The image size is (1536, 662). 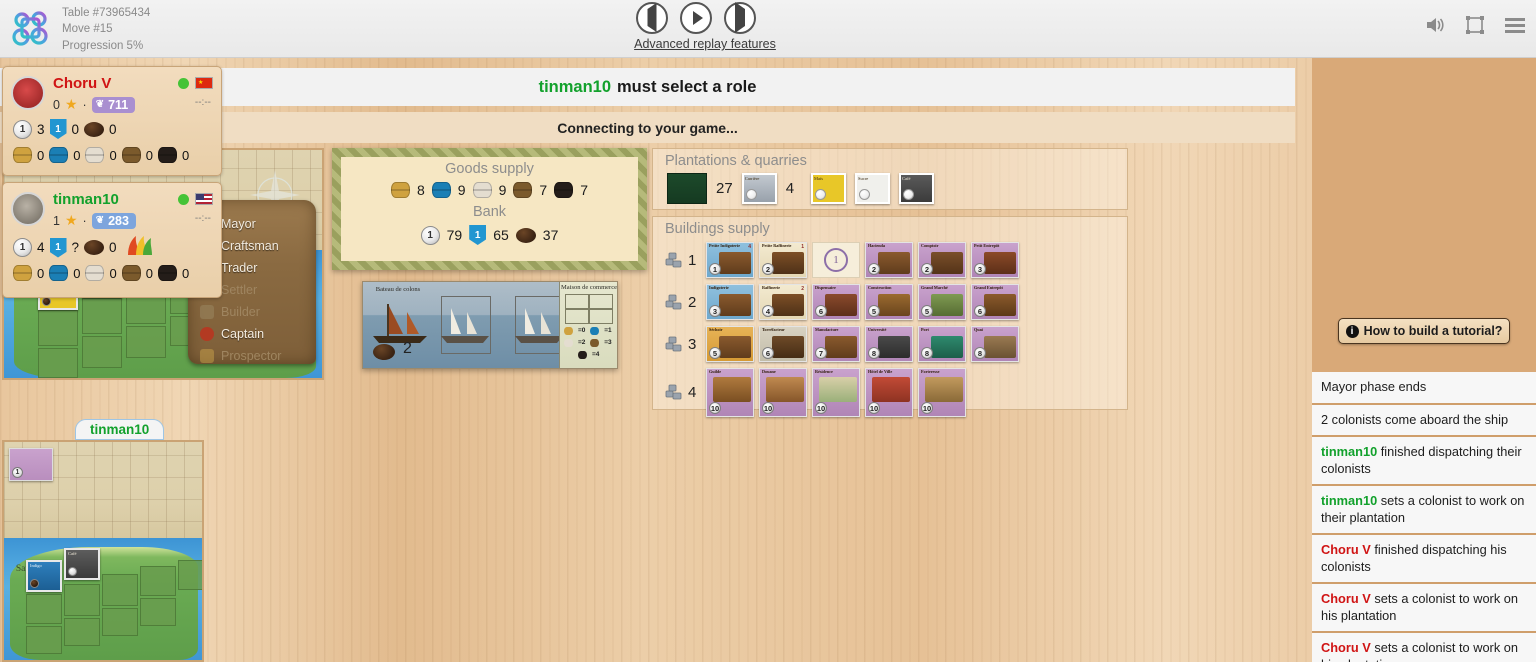 I want to click on building-card: Petite Indigoterie 4 1, so click(x=730, y=260).